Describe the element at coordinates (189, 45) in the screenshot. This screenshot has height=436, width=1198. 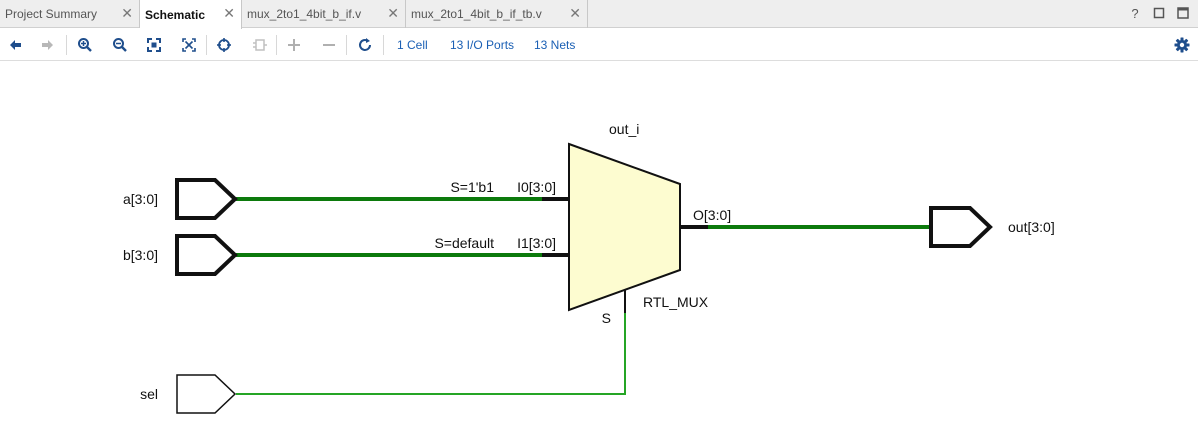
I see `zoom-area-icon` at that location.